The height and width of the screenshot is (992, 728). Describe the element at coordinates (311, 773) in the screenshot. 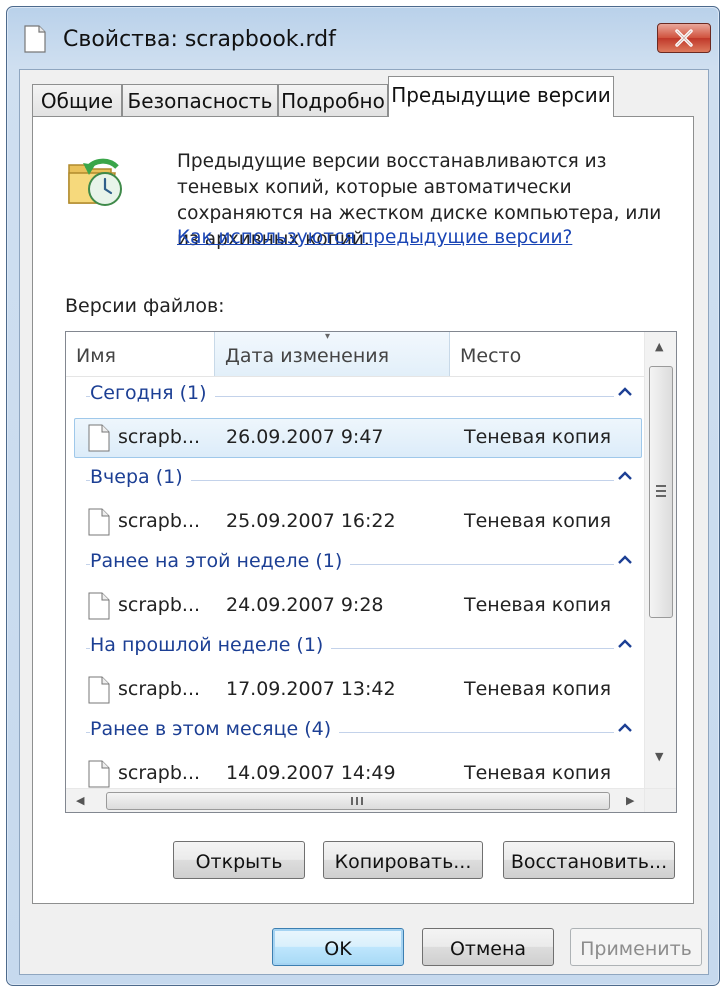

I see `file-date: 14.09.2007 14:49` at that location.